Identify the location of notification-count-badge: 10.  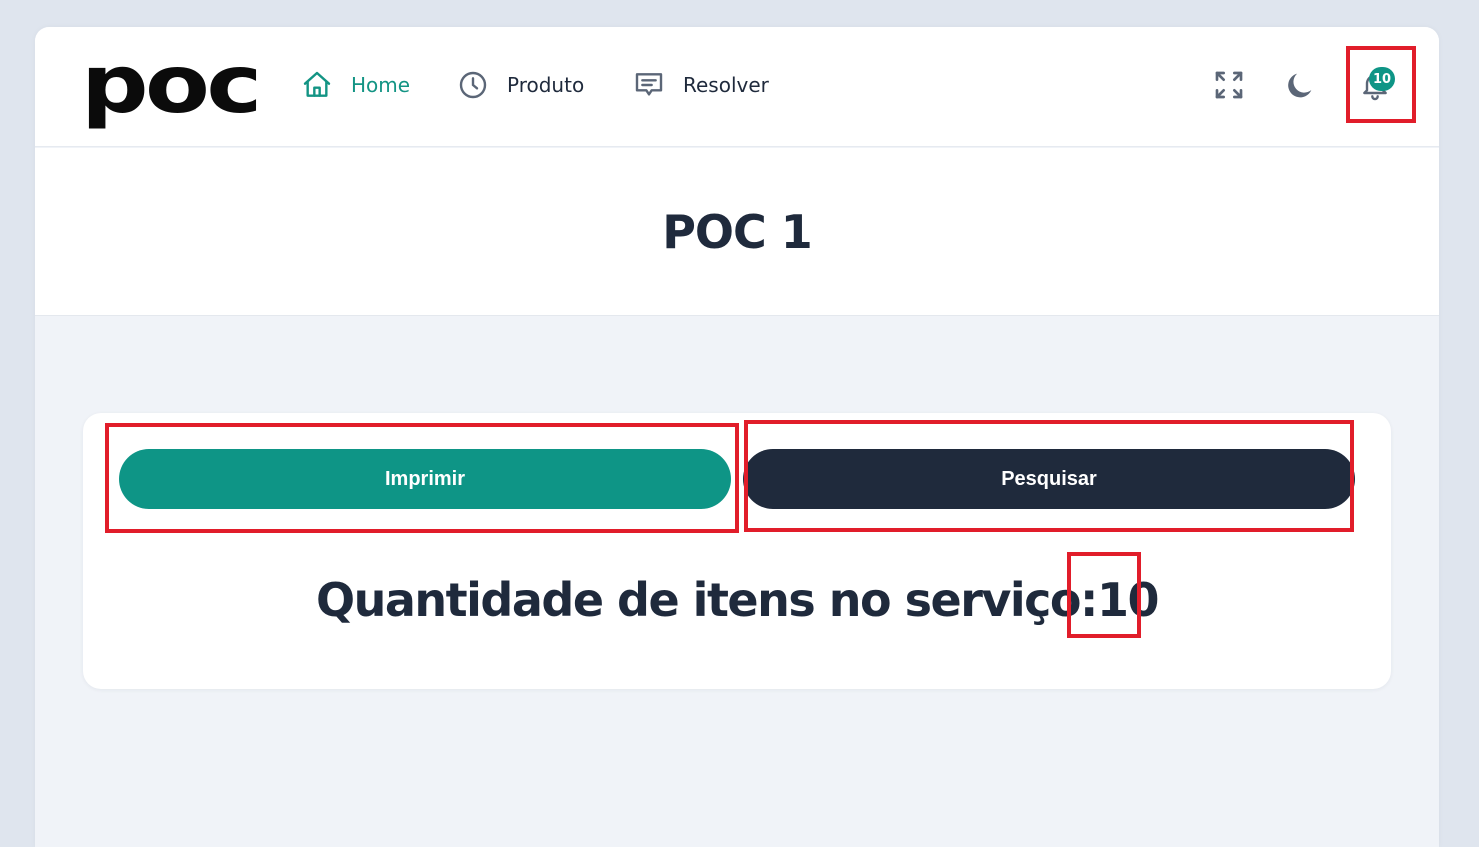
(1382, 79).